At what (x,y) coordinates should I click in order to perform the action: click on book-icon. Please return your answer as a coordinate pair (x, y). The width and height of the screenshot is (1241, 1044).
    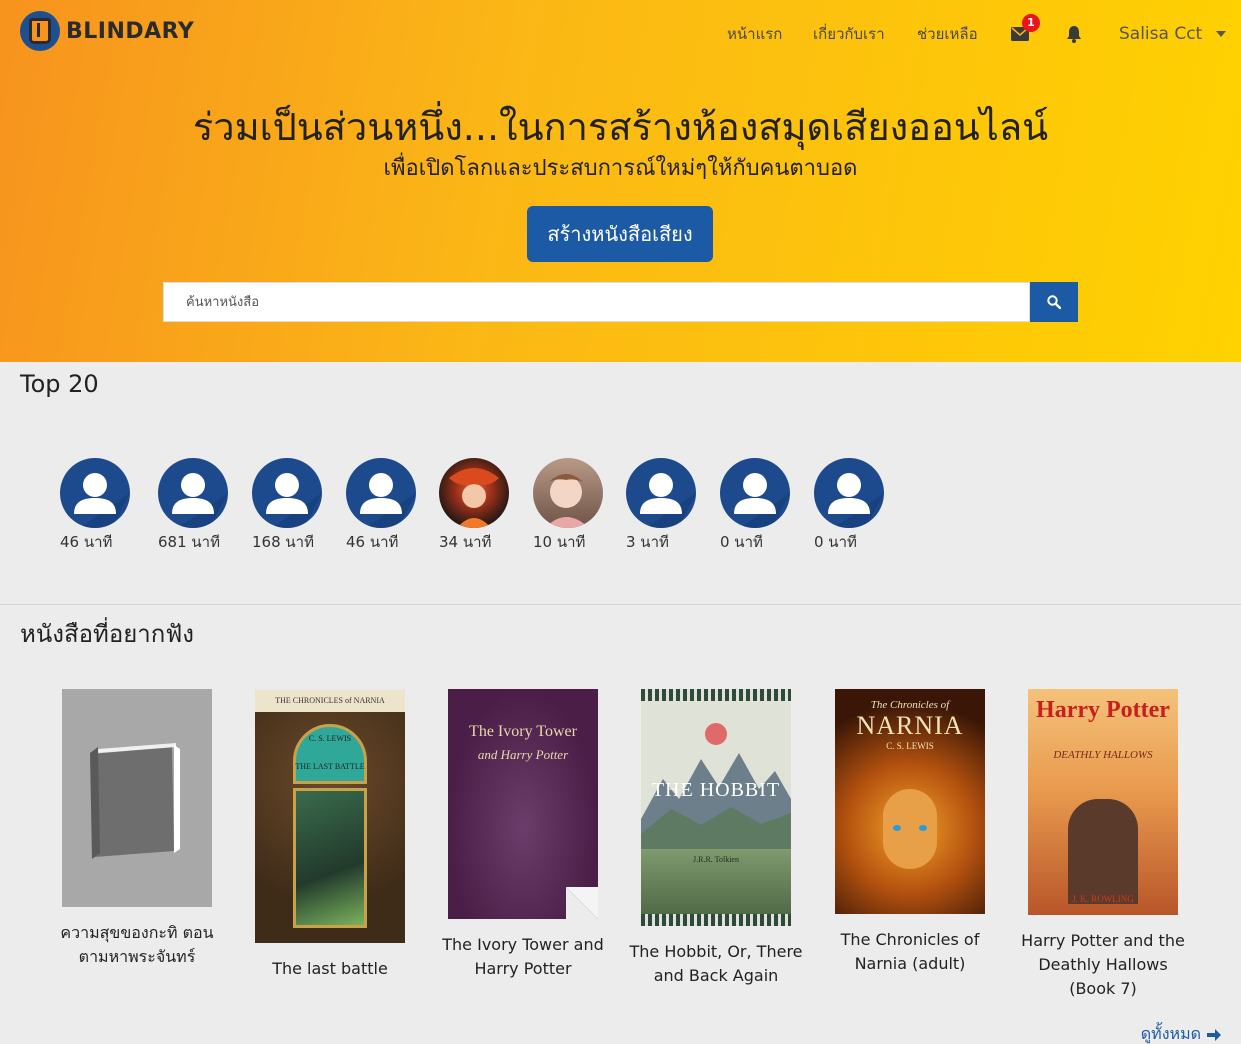
    Looking at the image, I should click on (135, 801).